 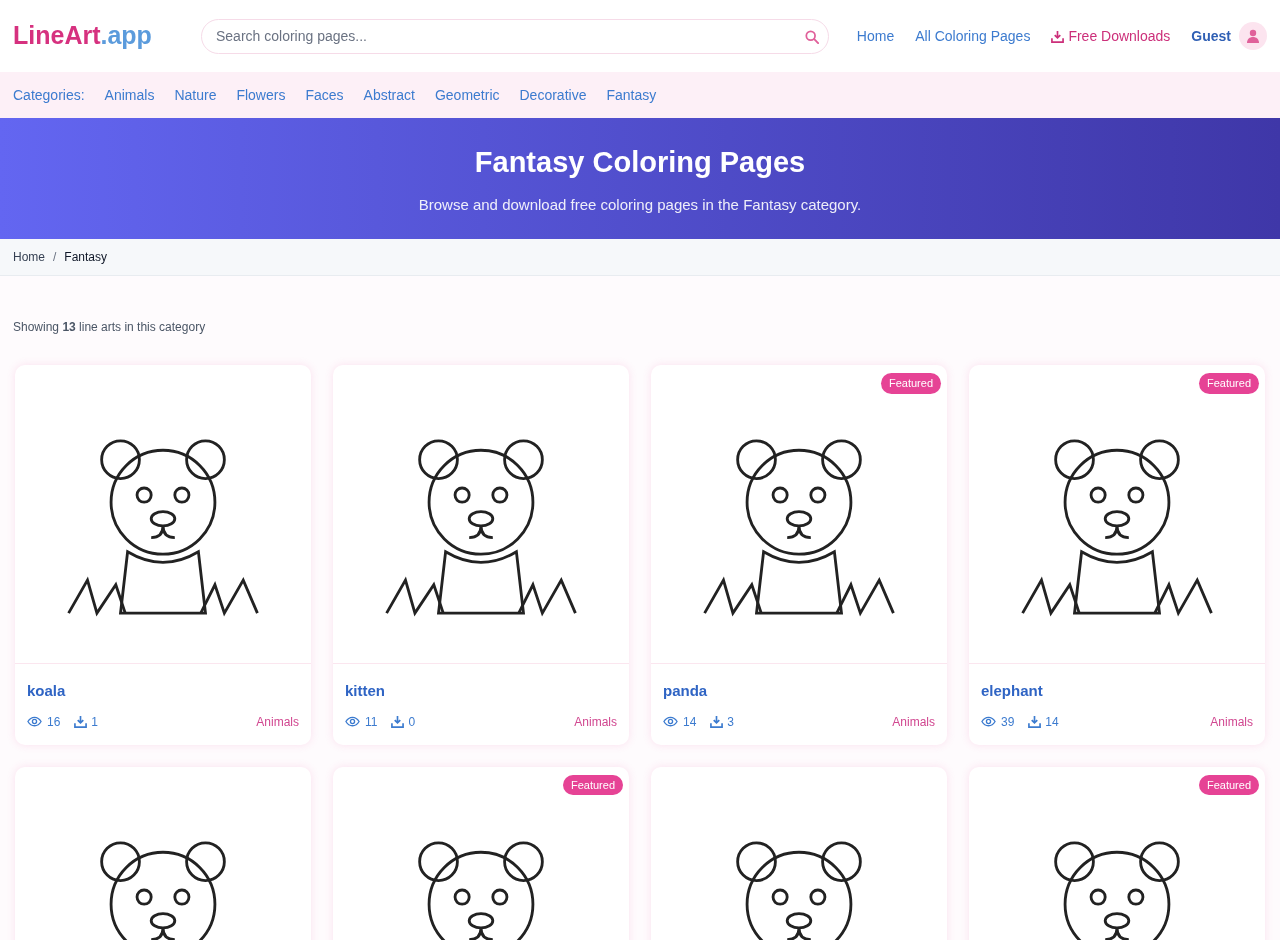 What do you see at coordinates (371, 722) in the screenshot?
I see `view-count: 11` at bounding box center [371, 722].